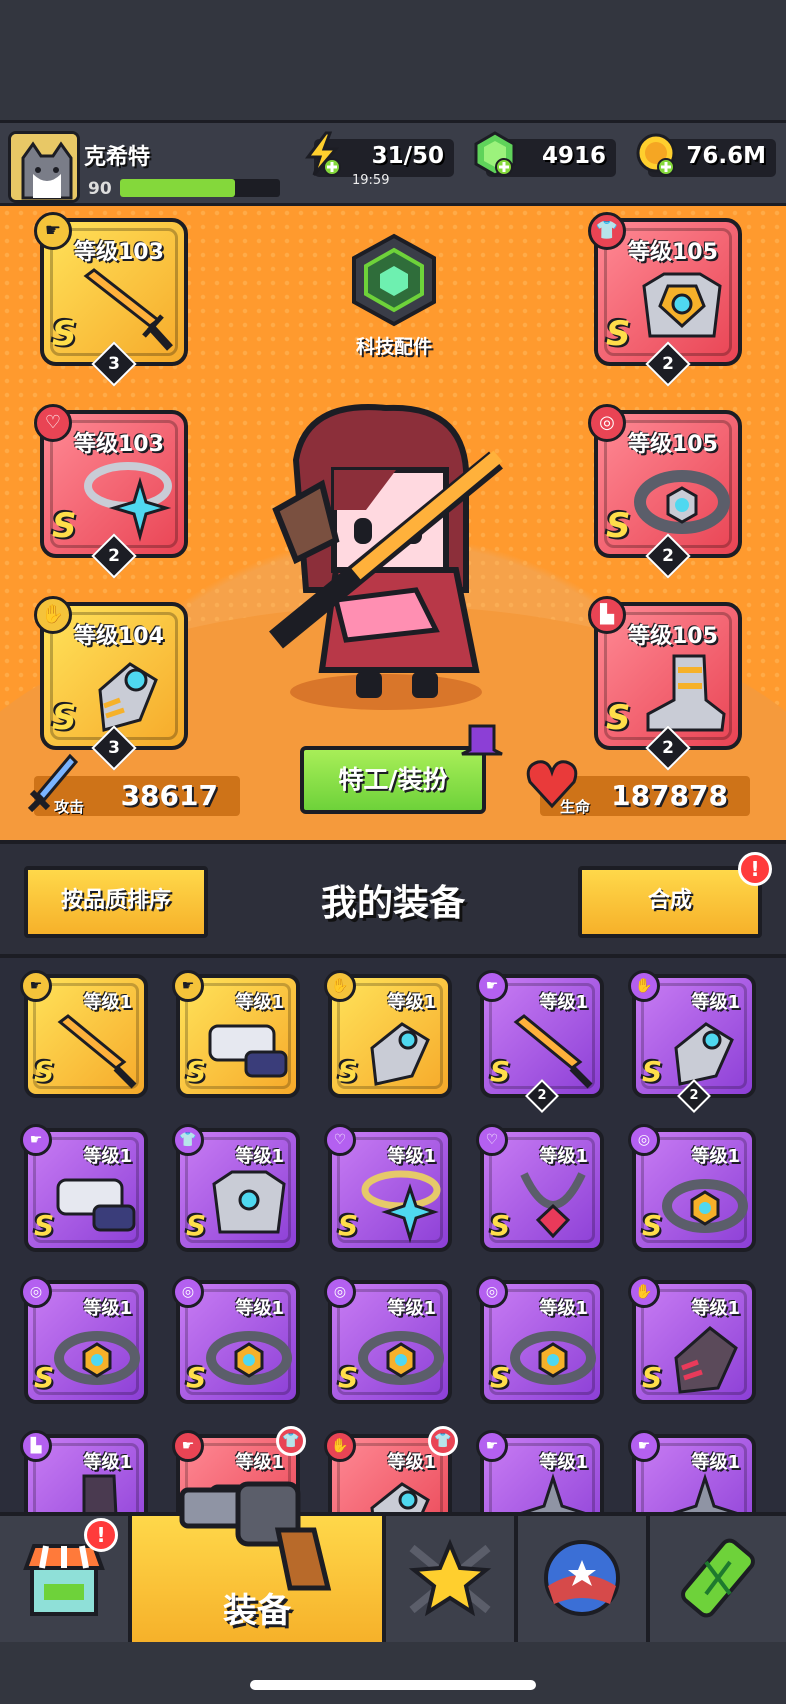  I want to click on belt-type-icon: ◎, so click(607, 423).